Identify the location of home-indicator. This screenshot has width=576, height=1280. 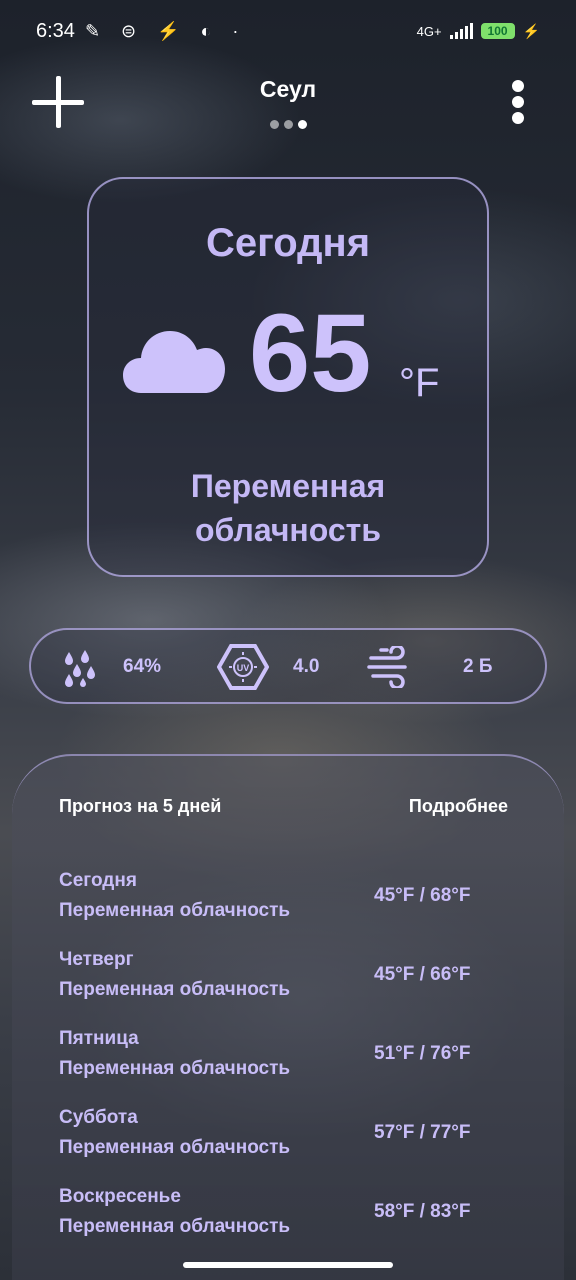
(288, 1265).